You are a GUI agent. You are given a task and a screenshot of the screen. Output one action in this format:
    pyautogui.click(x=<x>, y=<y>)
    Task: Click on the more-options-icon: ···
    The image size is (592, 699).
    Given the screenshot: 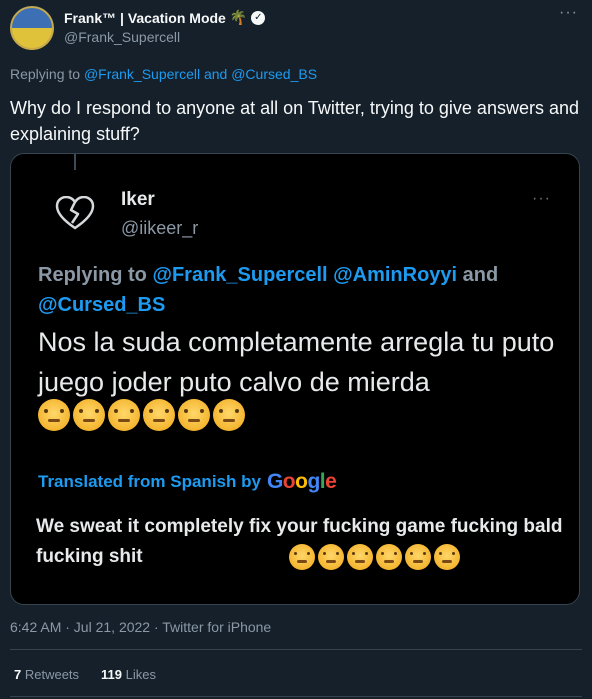 What is the action you would take?
    pyautogui.click(x=568, y=13)
    